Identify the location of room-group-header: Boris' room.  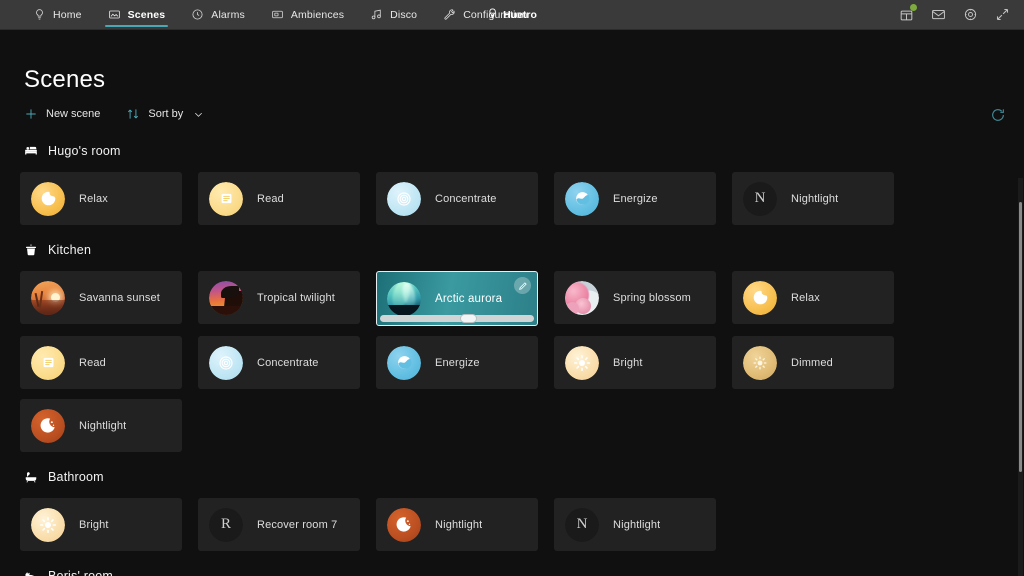
(512, 570).